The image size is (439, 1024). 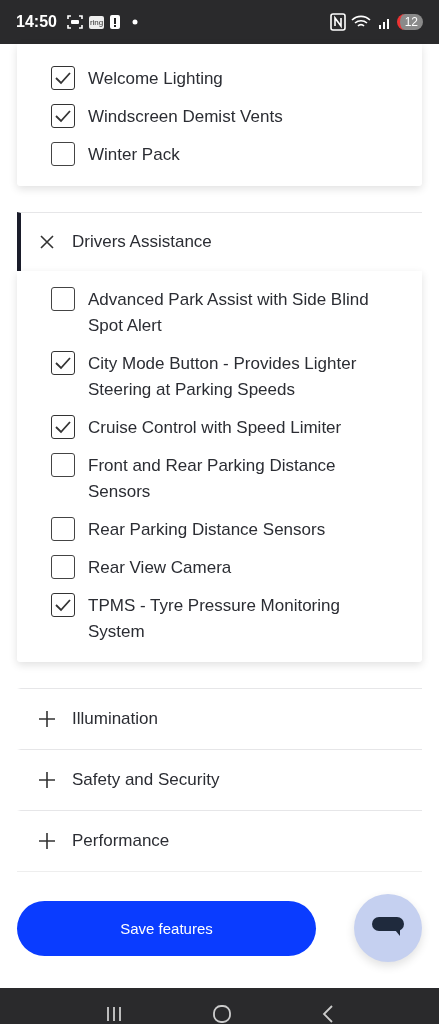 I want to click on battery-alert-icon, so click(x=115, y=22).